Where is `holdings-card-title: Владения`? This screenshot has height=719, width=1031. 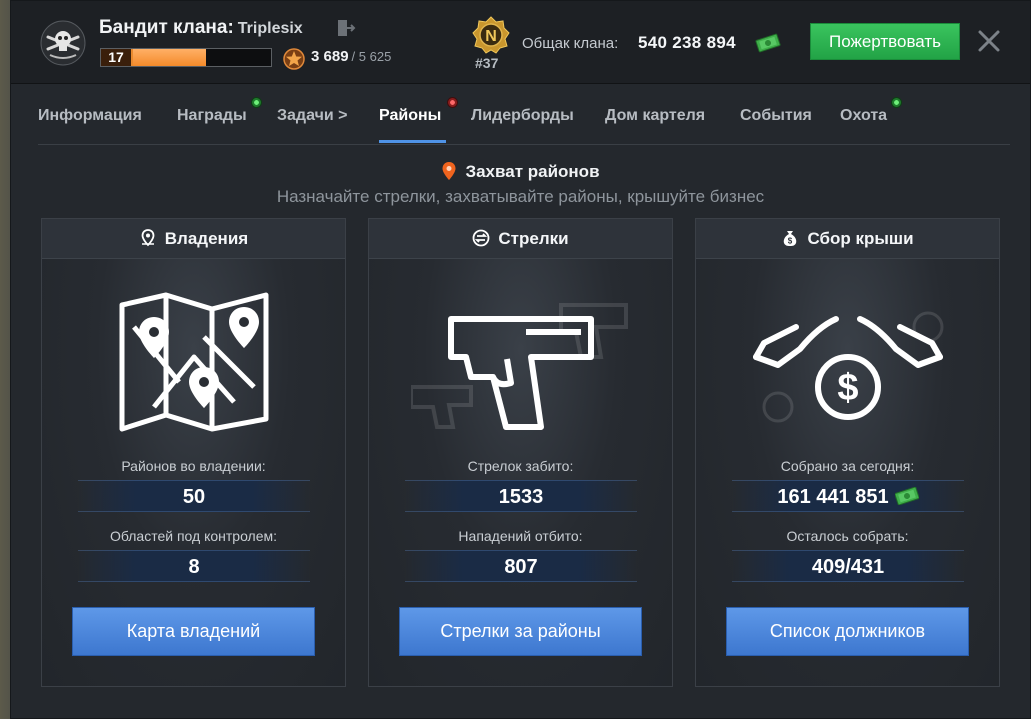
holdings-card-title: Владения is located at coordinates (206, 238).